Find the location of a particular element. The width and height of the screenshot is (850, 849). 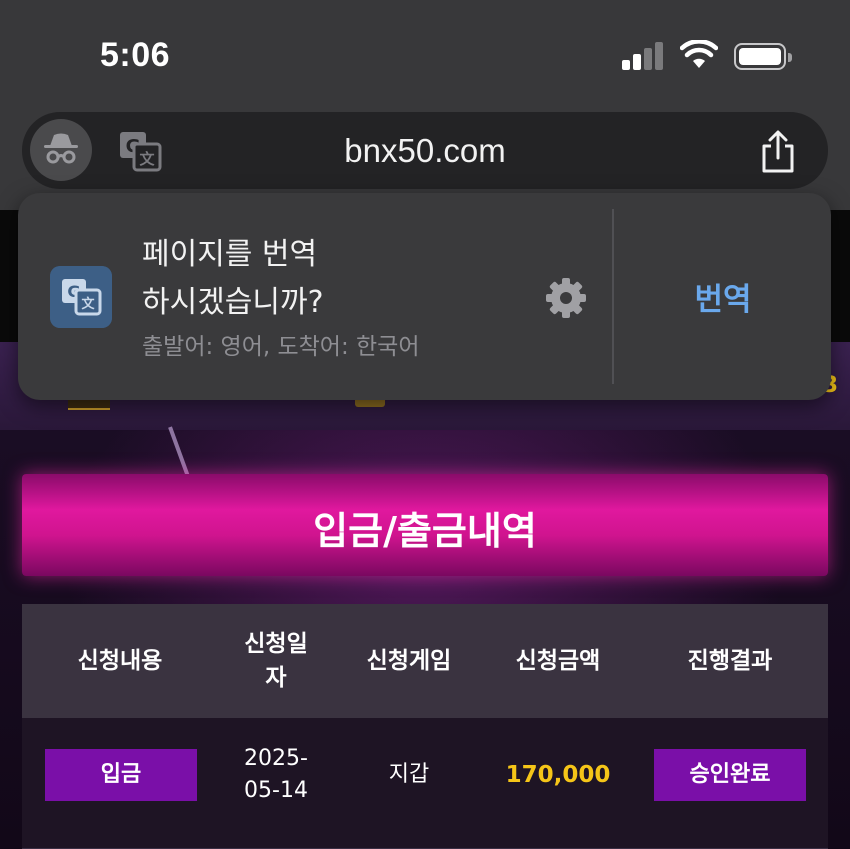

row-amount: 170,000 is located at coordinates (558, 775).